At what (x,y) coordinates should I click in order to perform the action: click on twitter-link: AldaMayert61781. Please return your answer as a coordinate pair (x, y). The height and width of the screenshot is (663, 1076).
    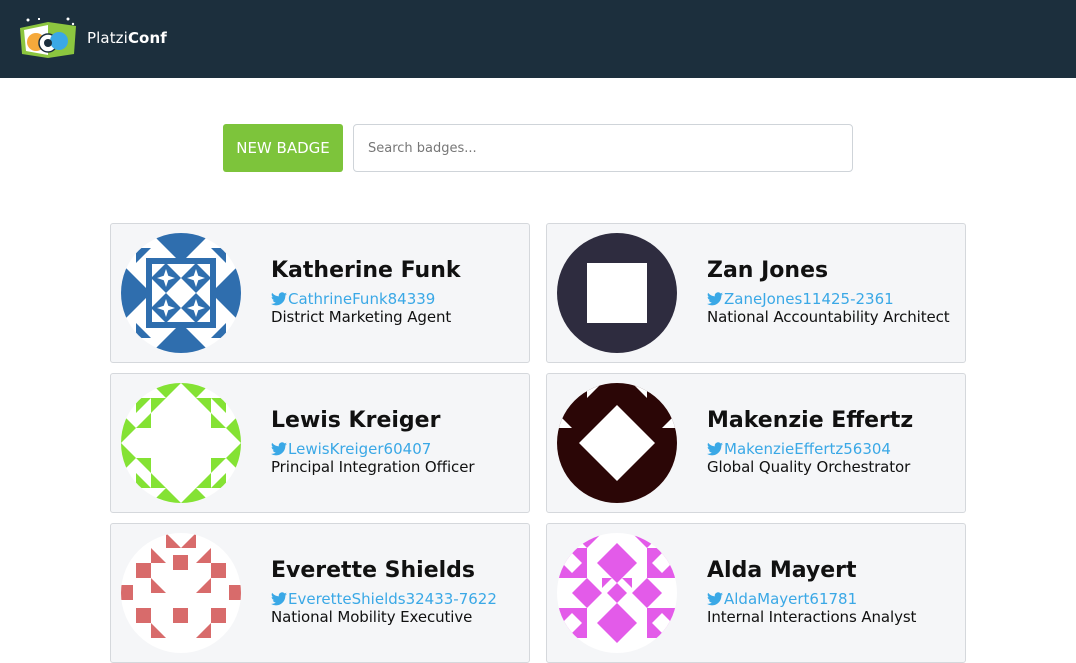
    Looking at the image, I should click on (834, 599).